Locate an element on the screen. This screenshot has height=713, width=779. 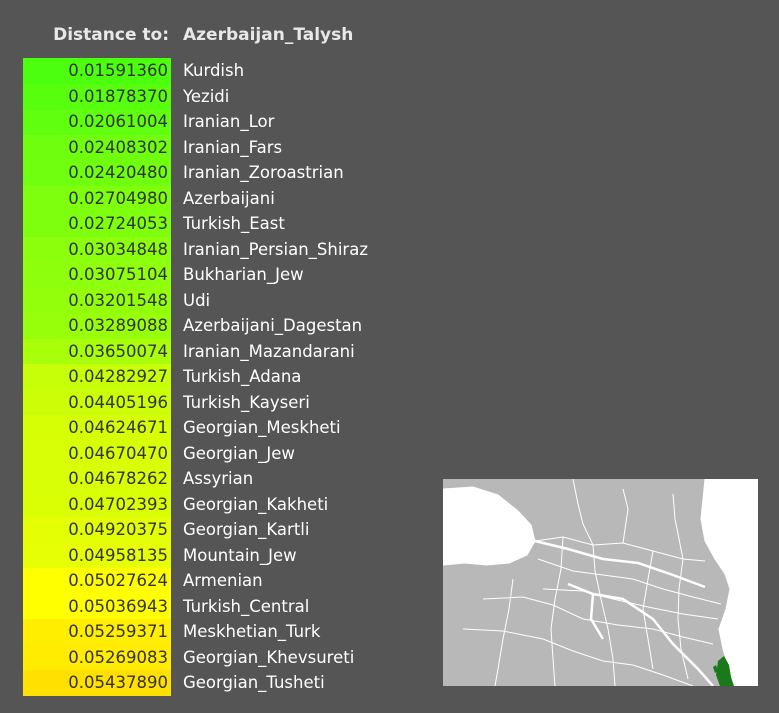
table-row: 0.03650074 Iranian_Mazandarani is located at coordinates (210, 351).